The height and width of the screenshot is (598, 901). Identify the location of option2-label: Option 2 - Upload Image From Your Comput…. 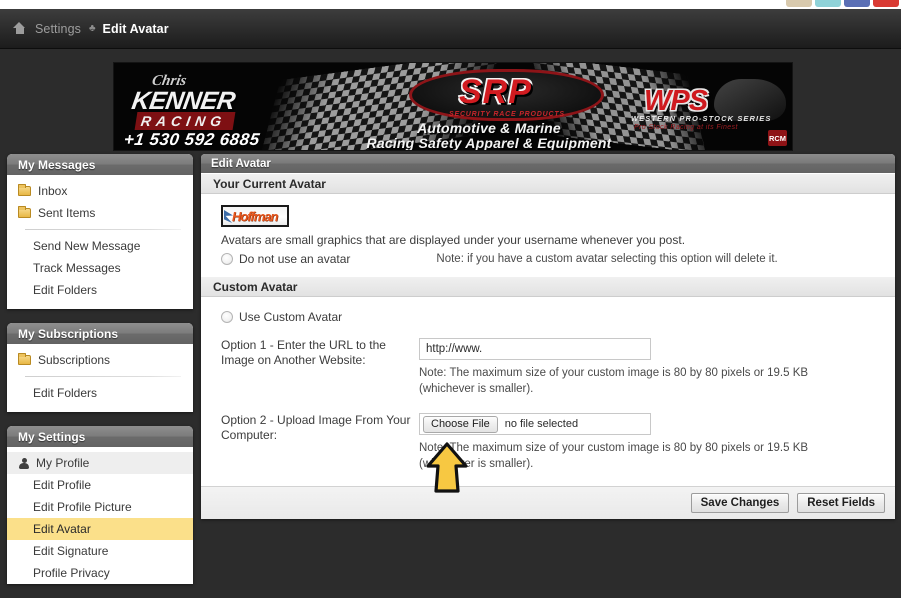
(316, 427).